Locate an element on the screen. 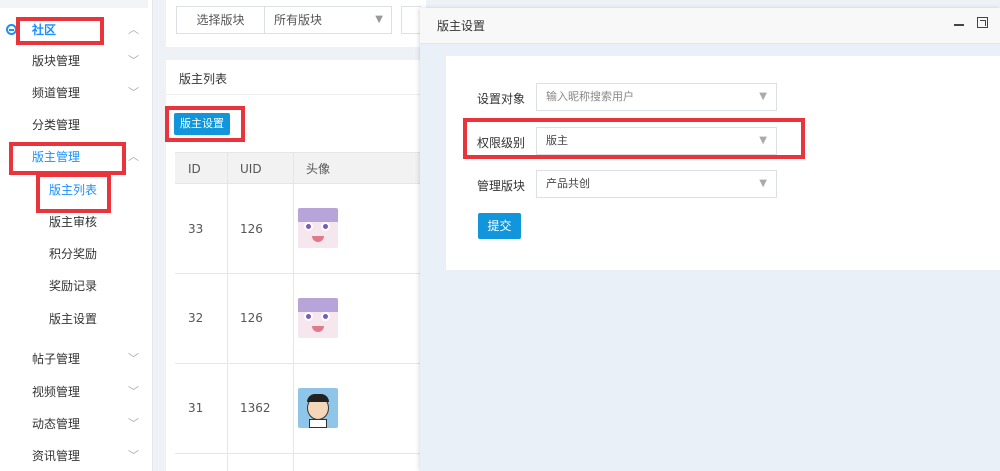 This screenshot has height=471, width=1000. sidebar-item-label: 分类管理 is located at coordinates (56, 125).